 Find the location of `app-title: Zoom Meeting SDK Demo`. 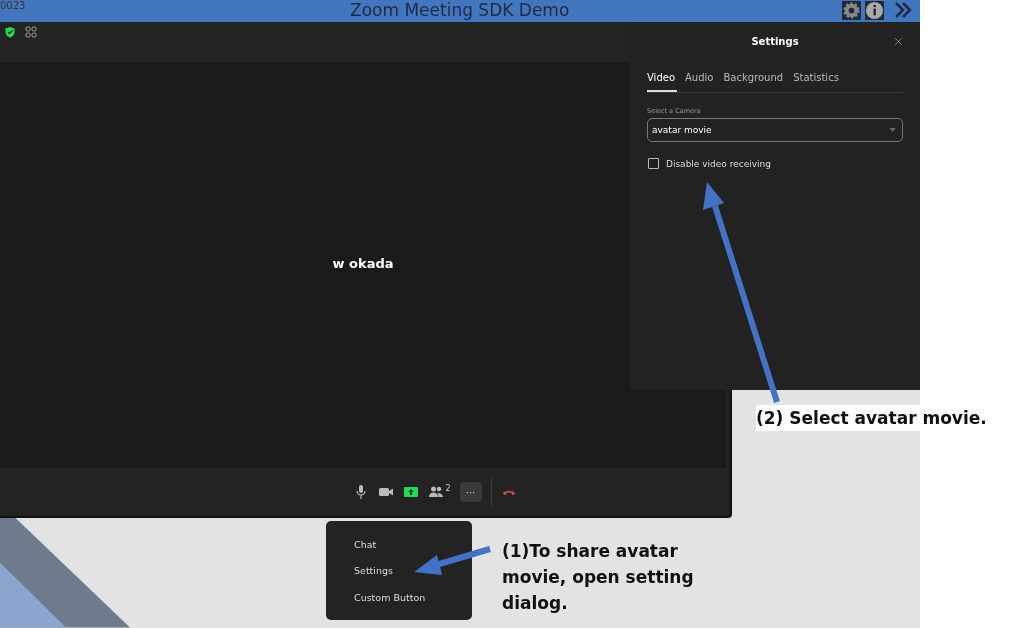

app-title: Zoom Meeting SDK Demo is located at coordinates (460, 10).